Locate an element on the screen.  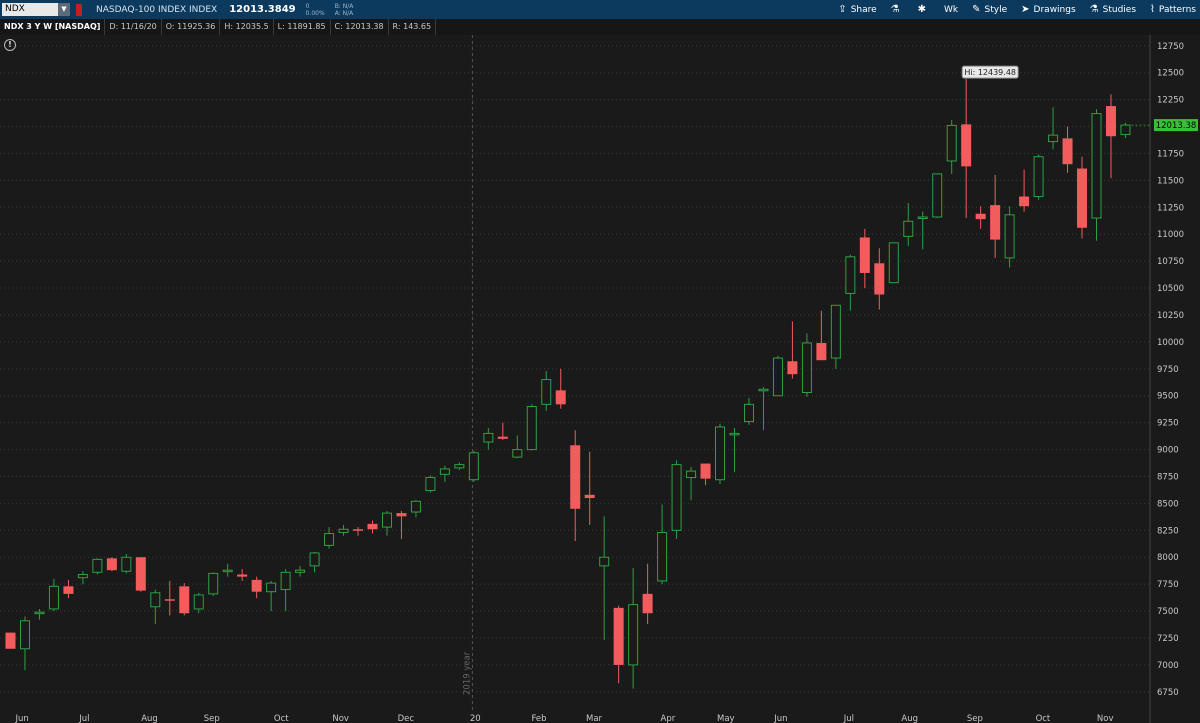
style-button: ✎ Style is located at coordinates (989, 9).